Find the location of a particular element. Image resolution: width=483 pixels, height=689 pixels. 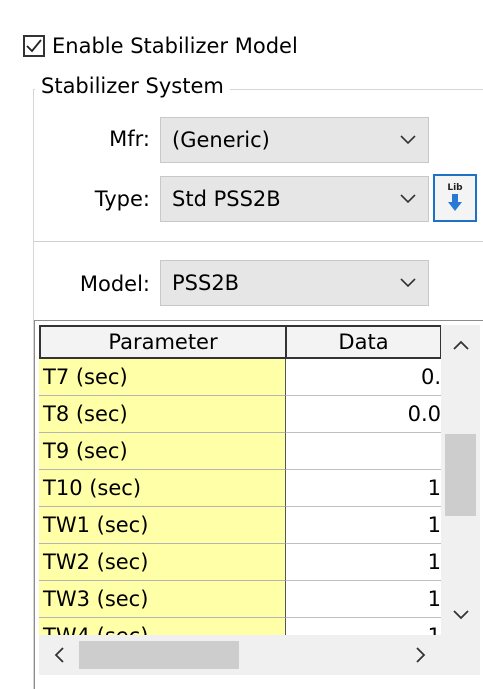

horizontal-scrollbar is located at coordinates (240, 655).